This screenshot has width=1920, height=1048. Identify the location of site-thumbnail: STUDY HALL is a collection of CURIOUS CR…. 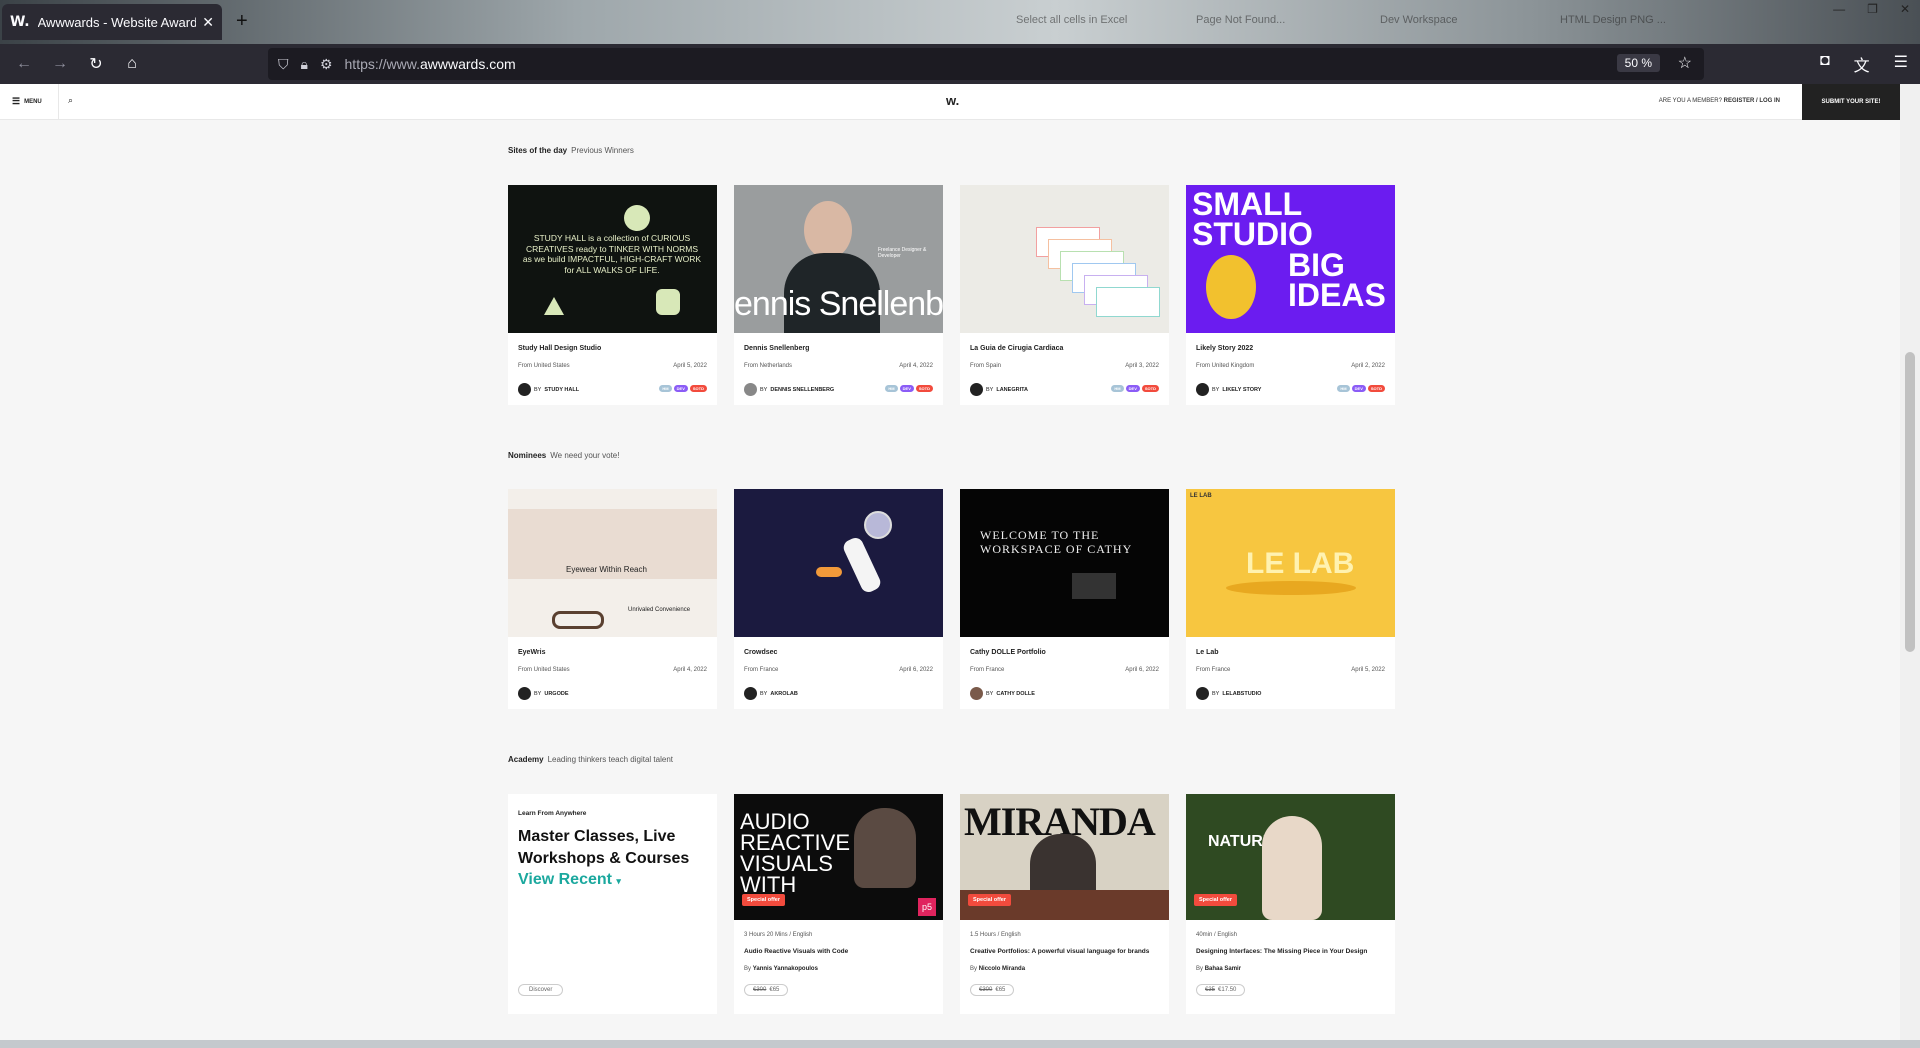
(612, 259).